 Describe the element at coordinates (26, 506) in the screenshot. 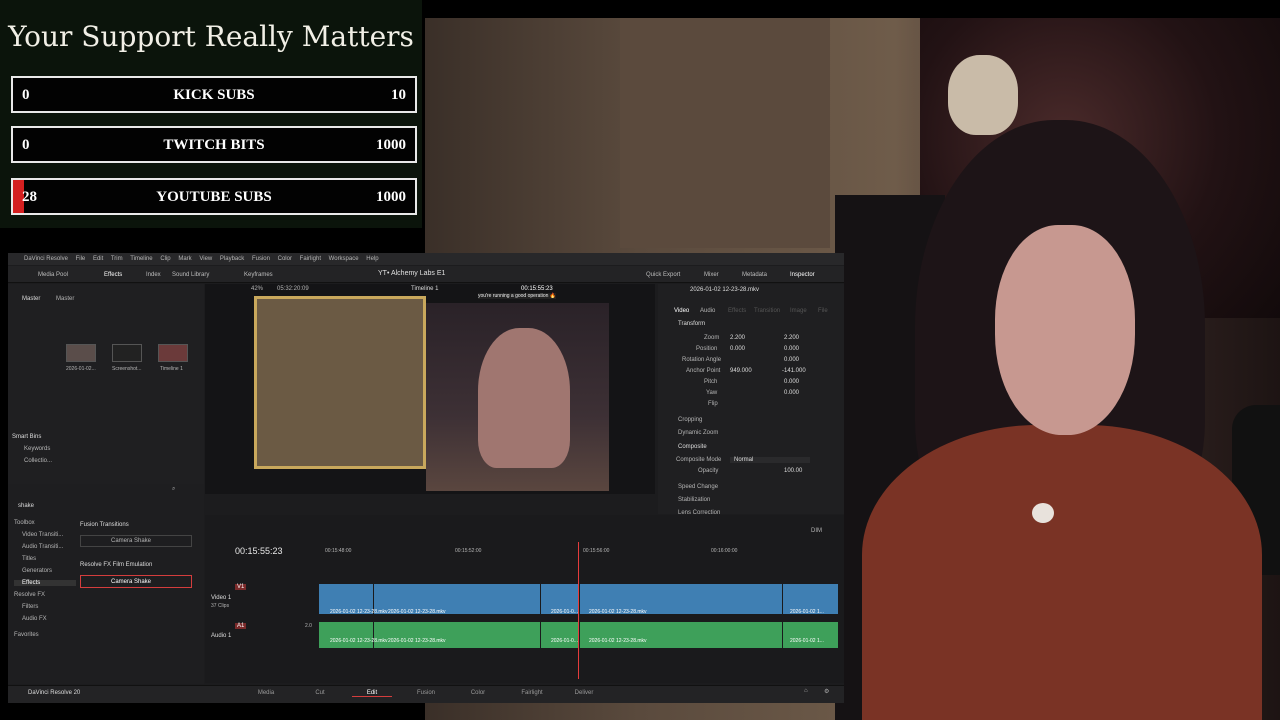

I see `effects-search-input: shake` at that location.